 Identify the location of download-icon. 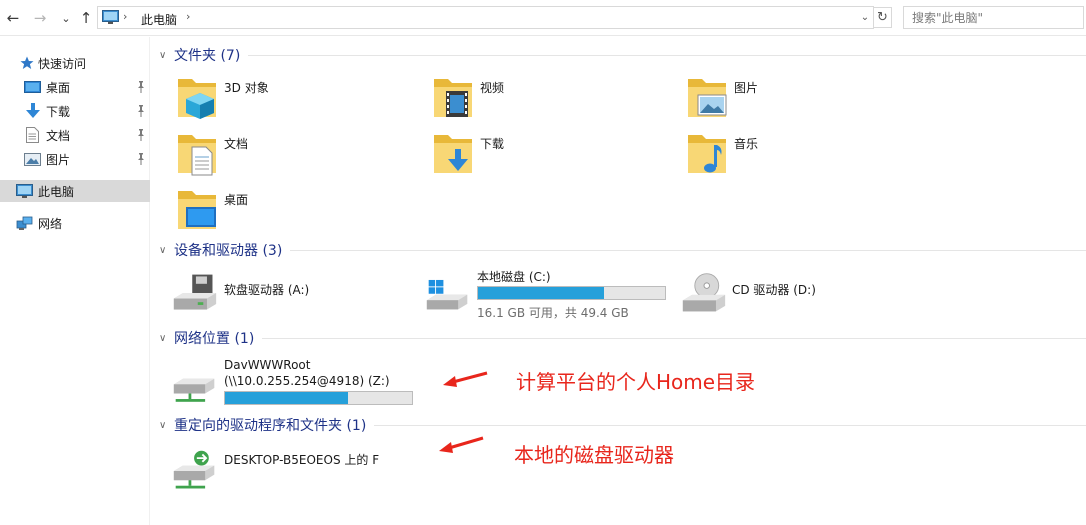
(32, 111).